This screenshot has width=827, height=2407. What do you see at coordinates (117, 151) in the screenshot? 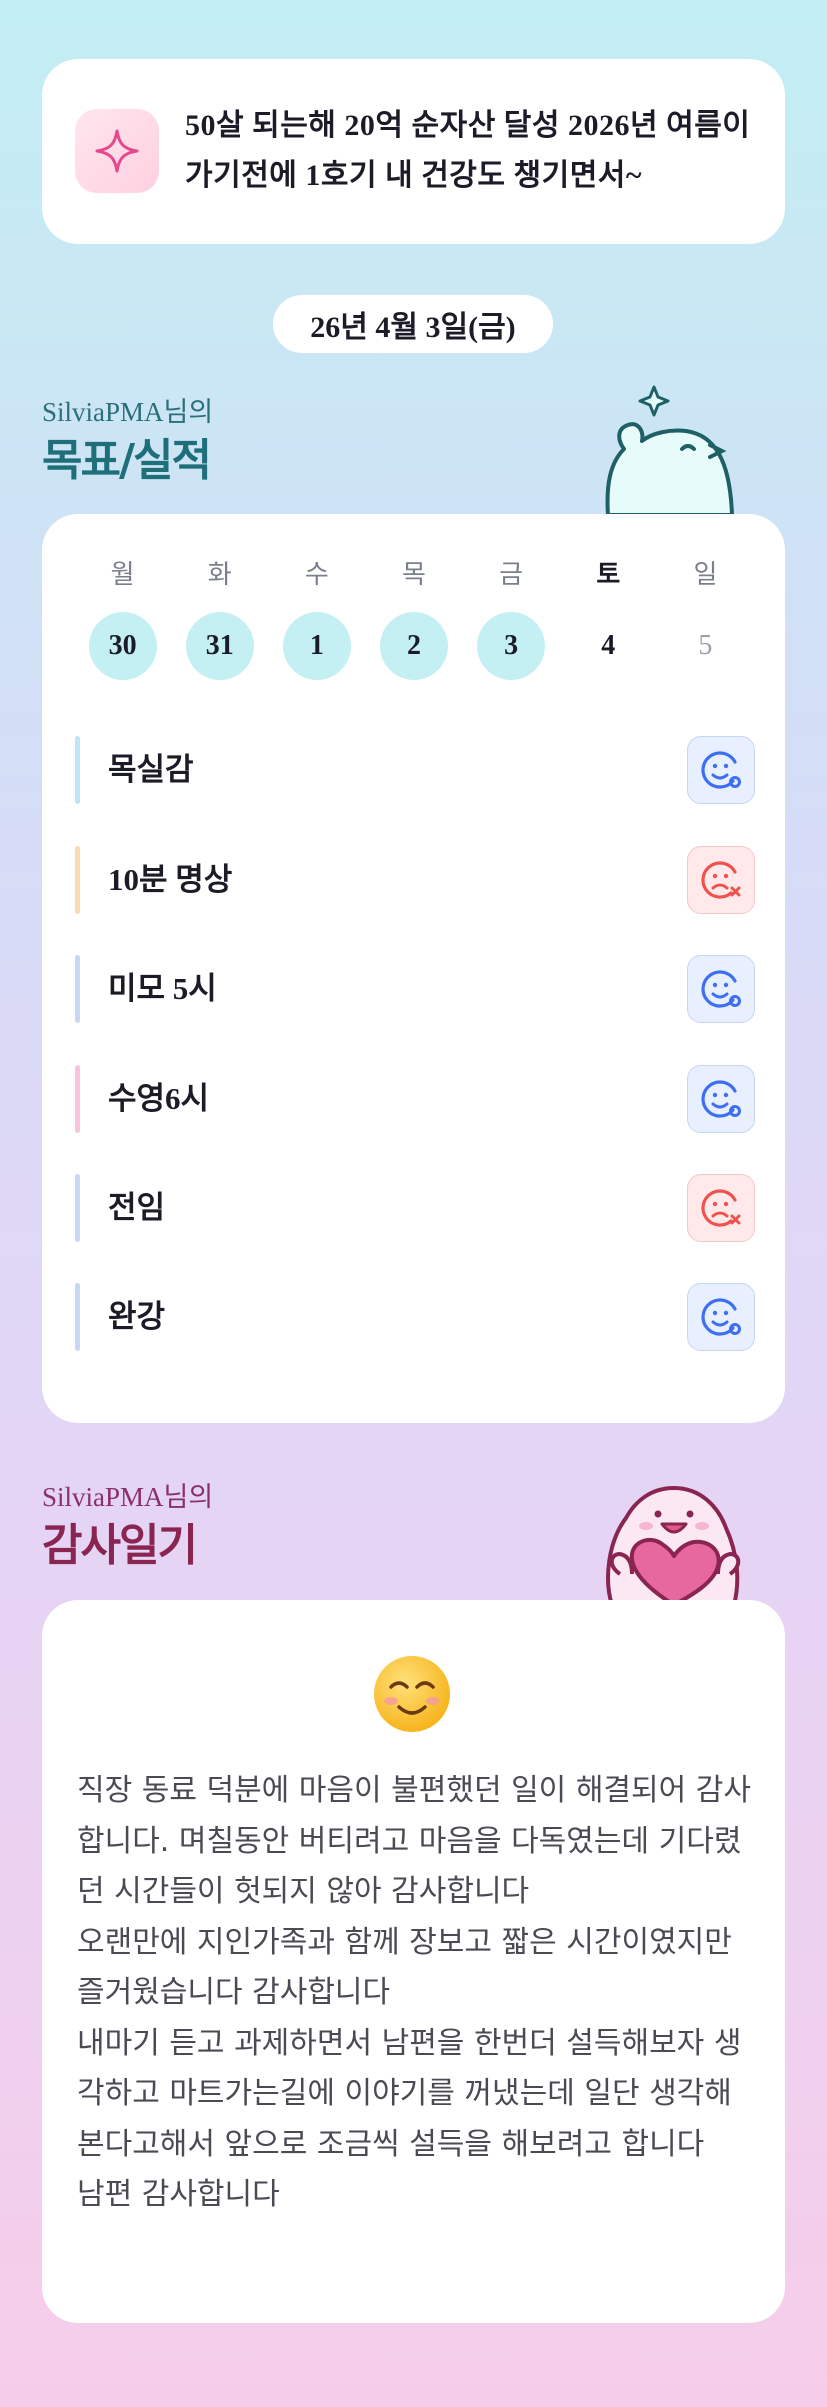
I see `sparkle-icon` at bounding box center [117, 151].